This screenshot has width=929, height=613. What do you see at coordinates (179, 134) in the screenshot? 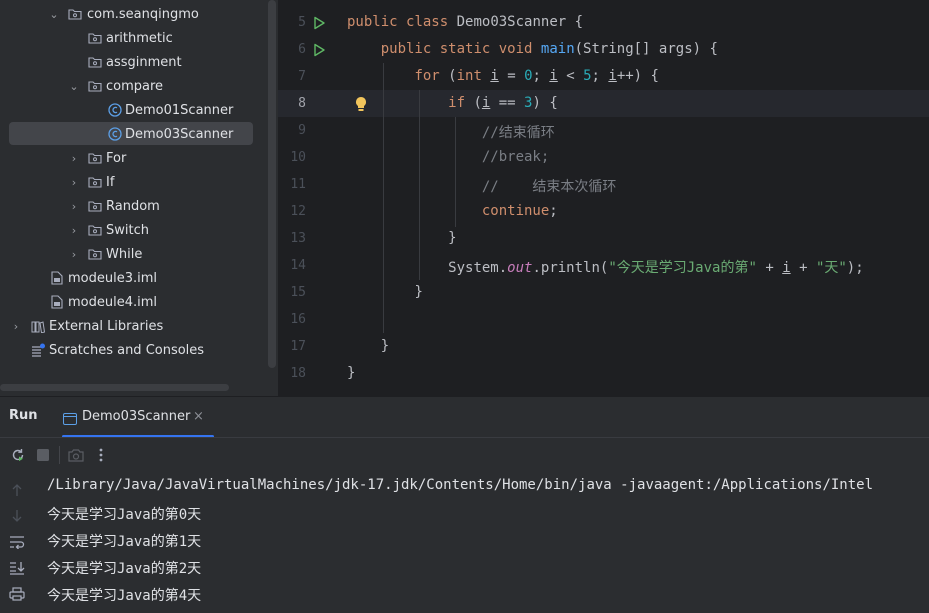
I see `tree-item-label: Demo03Scanner` at bounding box center [179, 134].